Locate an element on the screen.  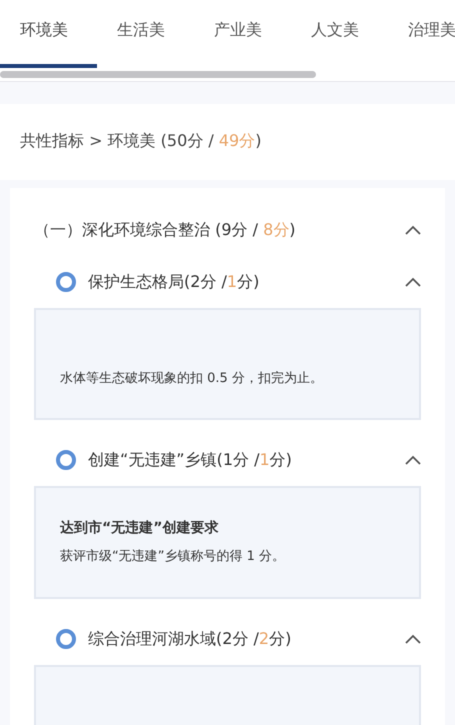
criteria-text: 获评市级“无违建”乡镇称号的得 1 分。 is located at coordinates (173, 557).